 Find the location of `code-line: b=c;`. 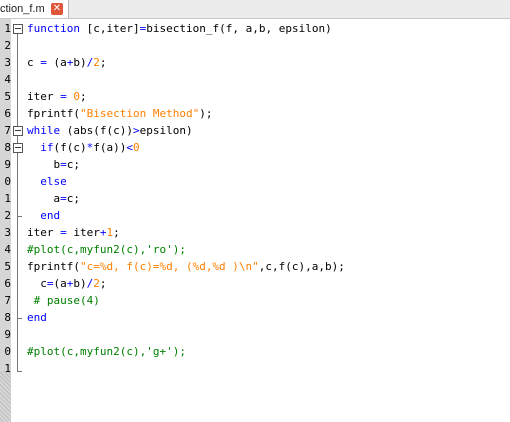

code-line: b=c; is located at coordinates (53, 164).